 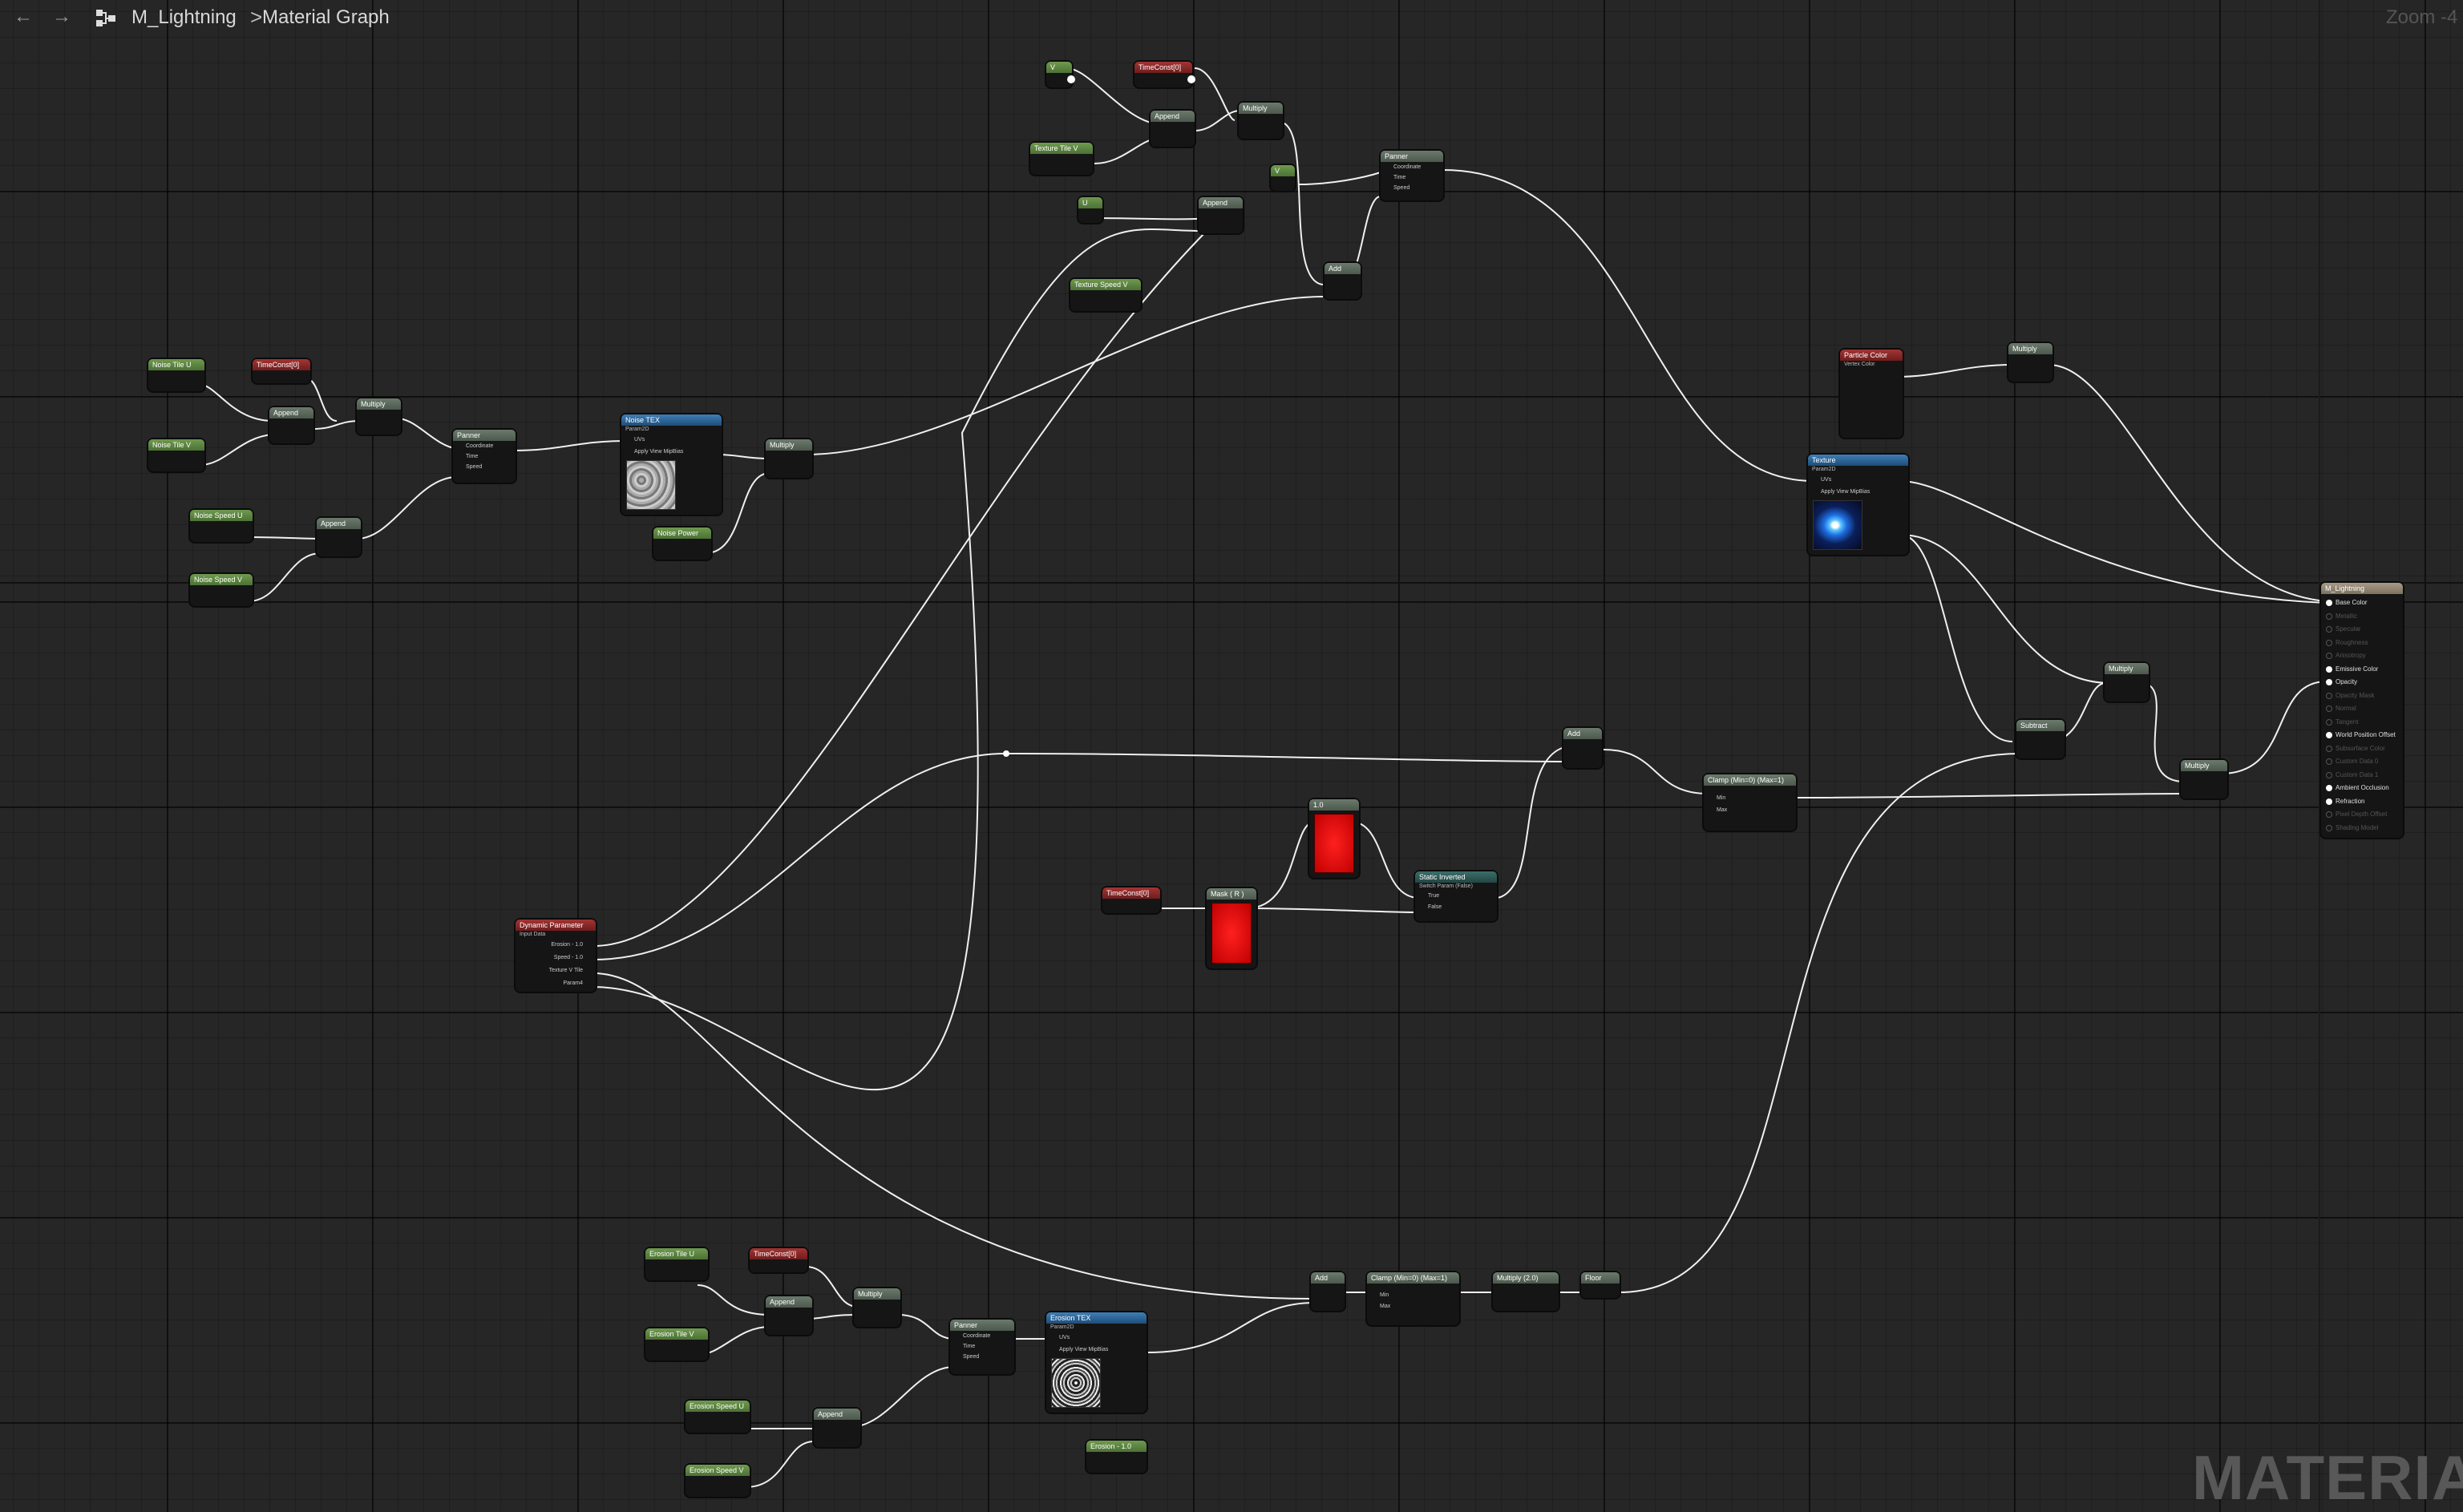 I want to click on node-noise-speed-u: Noise Speed U, so click(x=221, y=526).